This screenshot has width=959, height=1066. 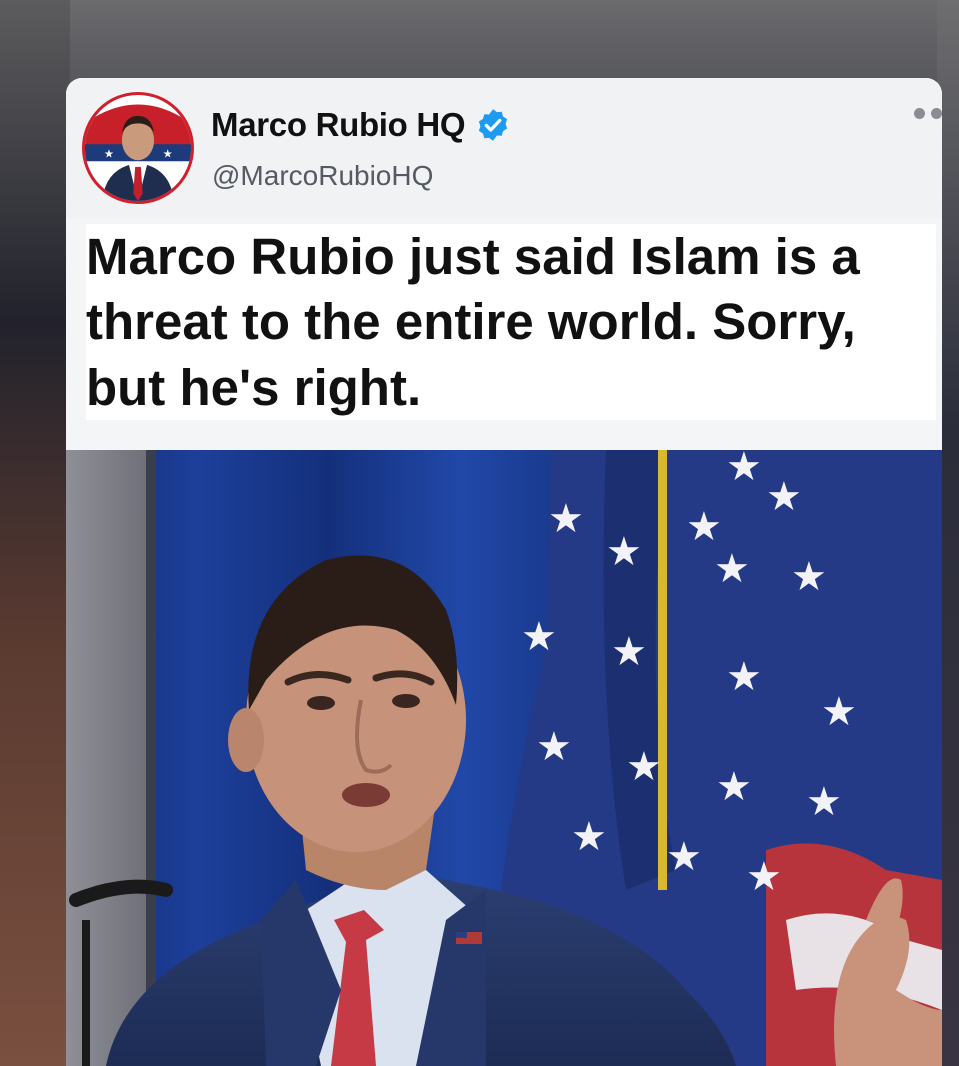 What do you see at coordinates (35, 533) in the screenshot?
I see `background-blur-left` at bounding box center [35, 533].